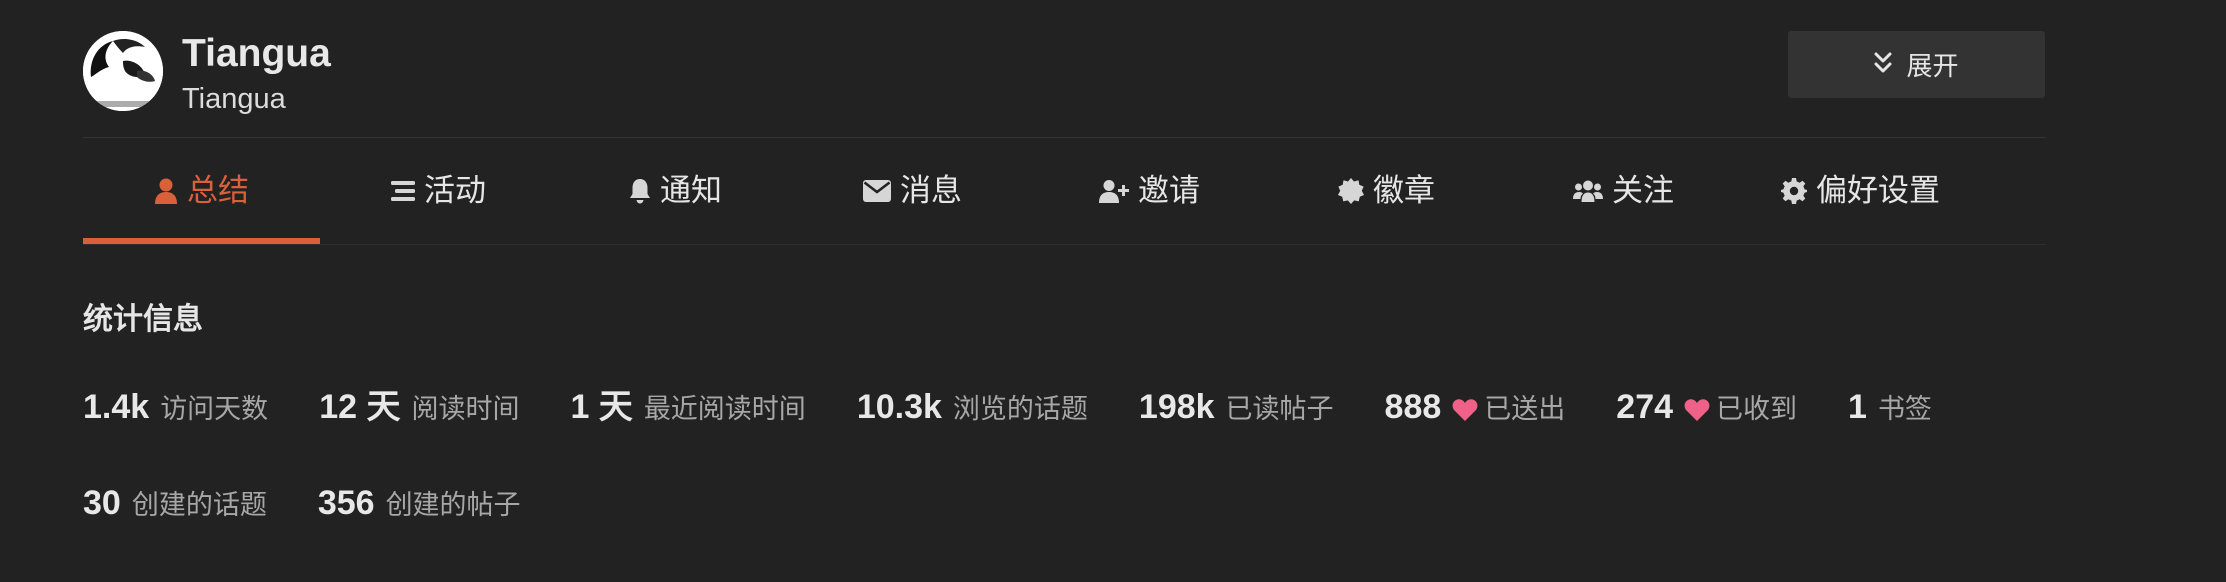 The height and width of the screenshot is (582, 2226). I want to click on stat-value: 30, so click(102, 503).